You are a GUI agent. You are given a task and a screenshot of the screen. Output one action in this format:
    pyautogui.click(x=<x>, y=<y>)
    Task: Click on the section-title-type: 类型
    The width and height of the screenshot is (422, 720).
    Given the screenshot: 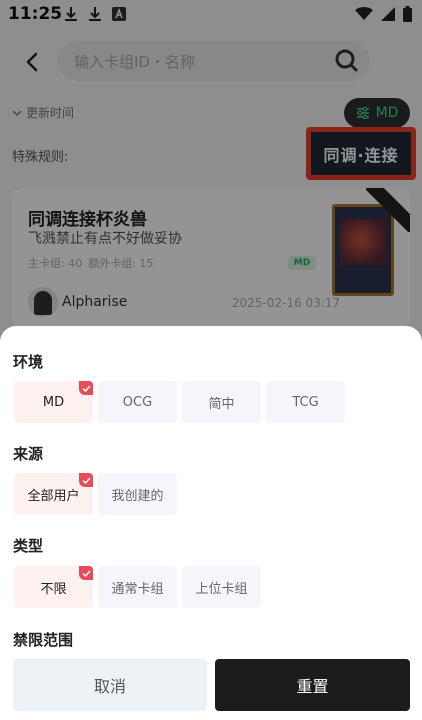 What is the action you would take?
    pyautogui.click(x=28, y=546)
    